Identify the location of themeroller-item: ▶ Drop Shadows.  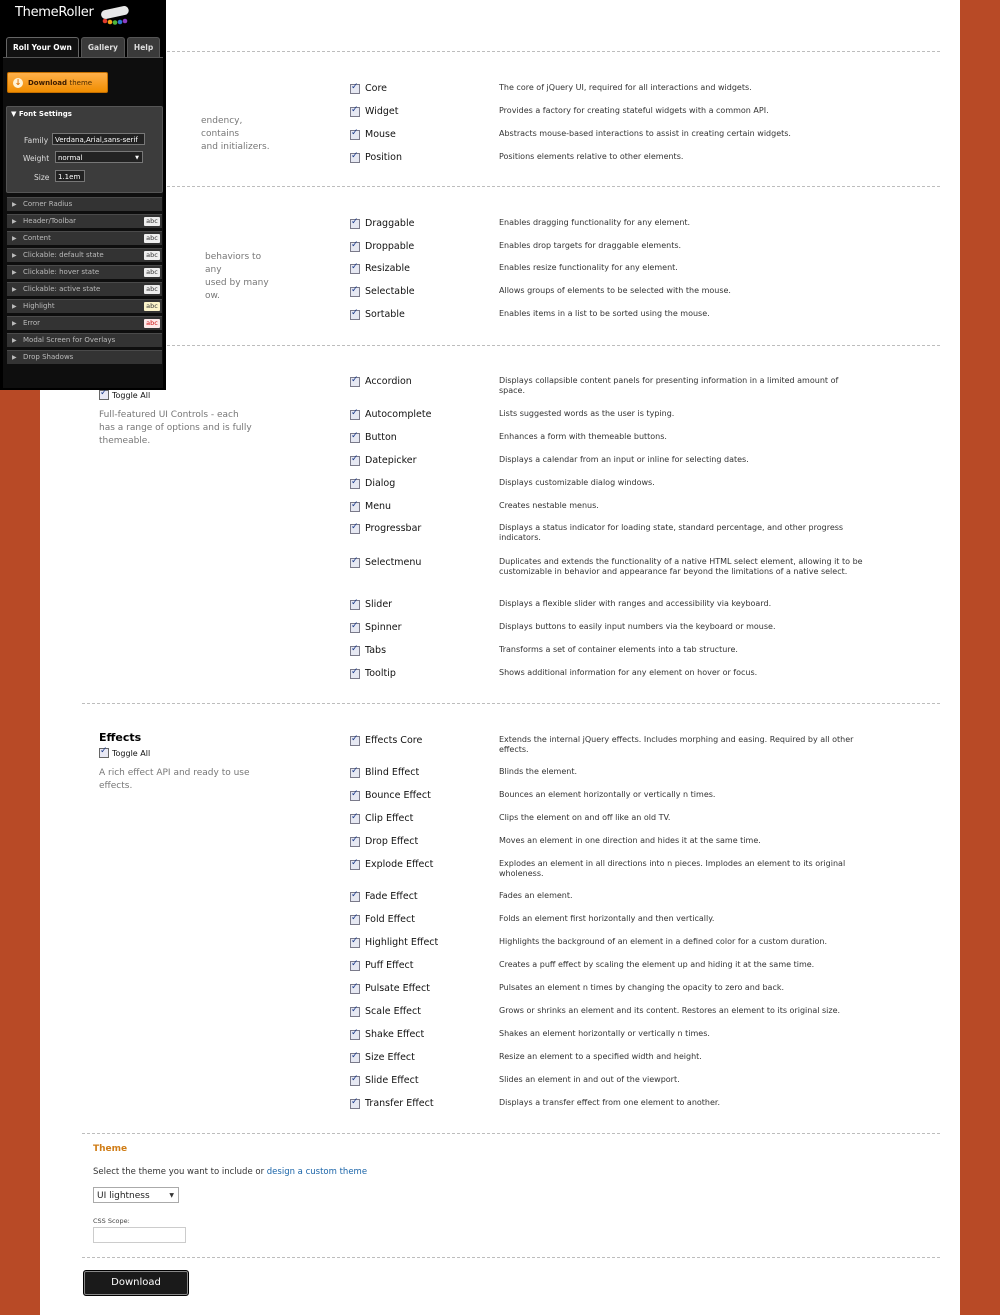
(84, 357).